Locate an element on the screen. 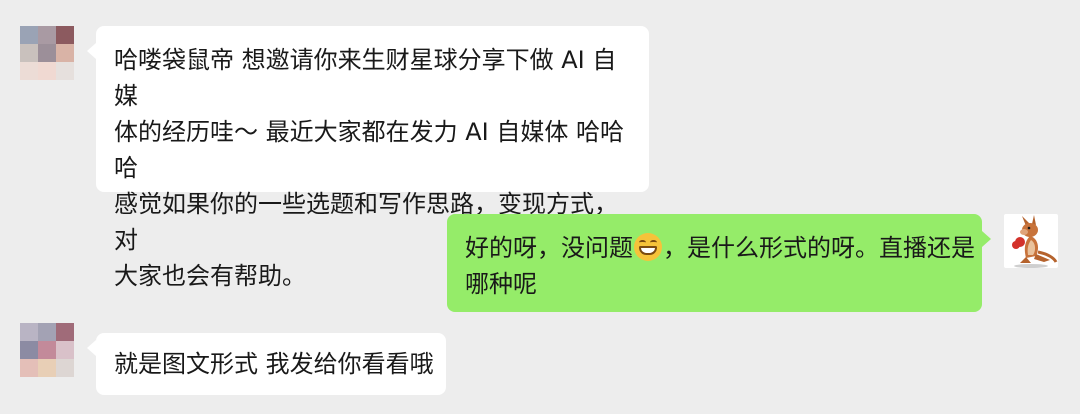 The width and height of the screenshot is (1080, 414). message-bubble-self: 好的呀，没问题 ，是什么形式的呀。直播还是 哪种呢 is located at coordinates (714, 263).